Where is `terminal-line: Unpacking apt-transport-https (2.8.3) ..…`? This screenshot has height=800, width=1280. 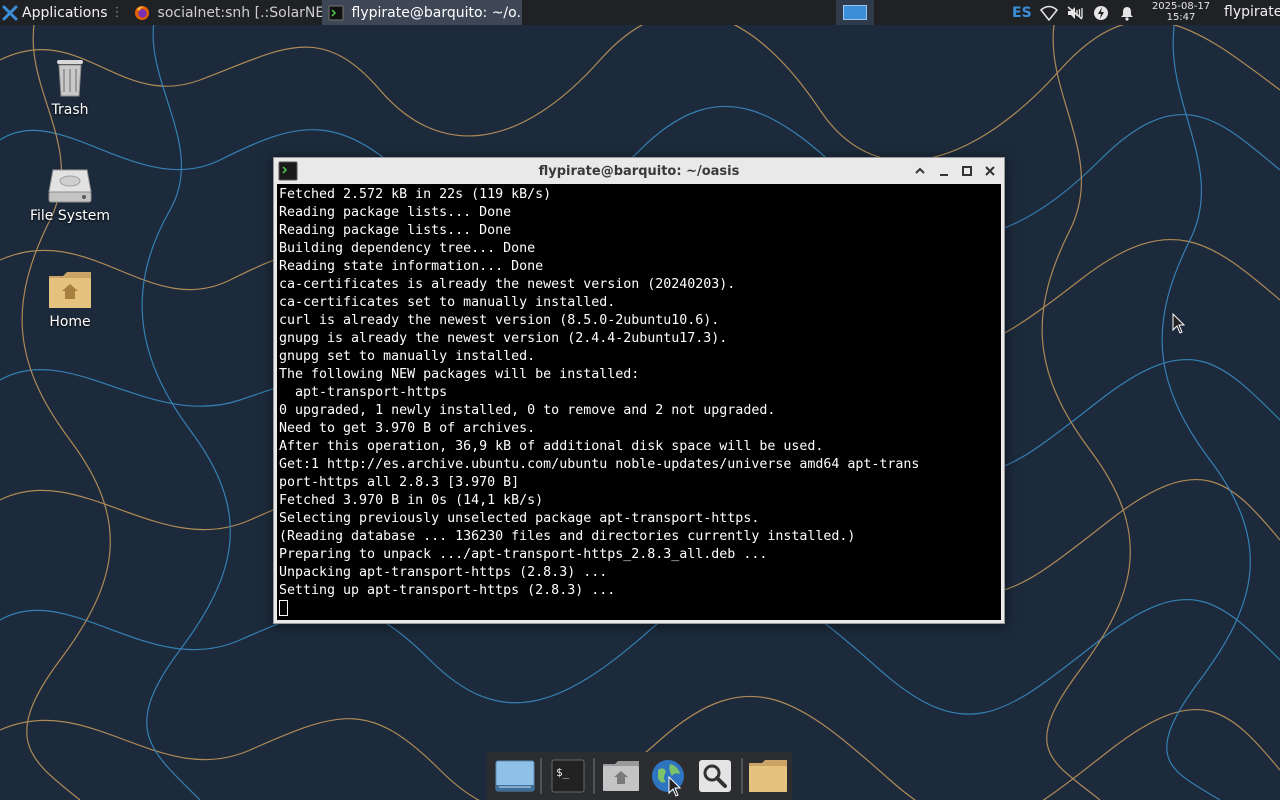 terminal-line: Unpacking apt-transport-https (2.8.3) ..… is located at coordinates (443, 572).